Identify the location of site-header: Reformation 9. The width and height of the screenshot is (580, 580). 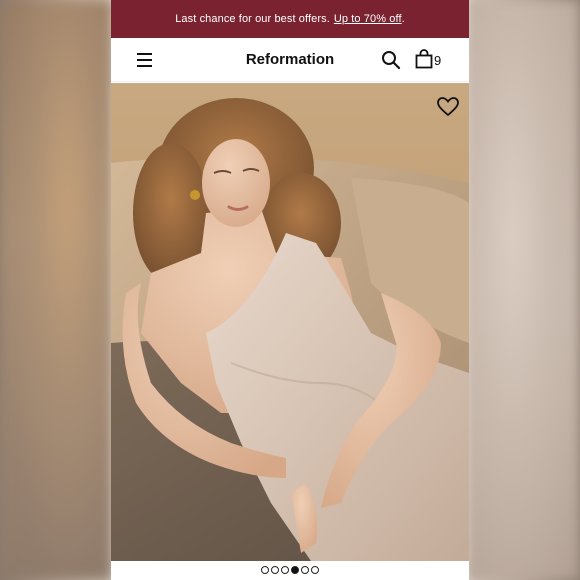
(290, 60).